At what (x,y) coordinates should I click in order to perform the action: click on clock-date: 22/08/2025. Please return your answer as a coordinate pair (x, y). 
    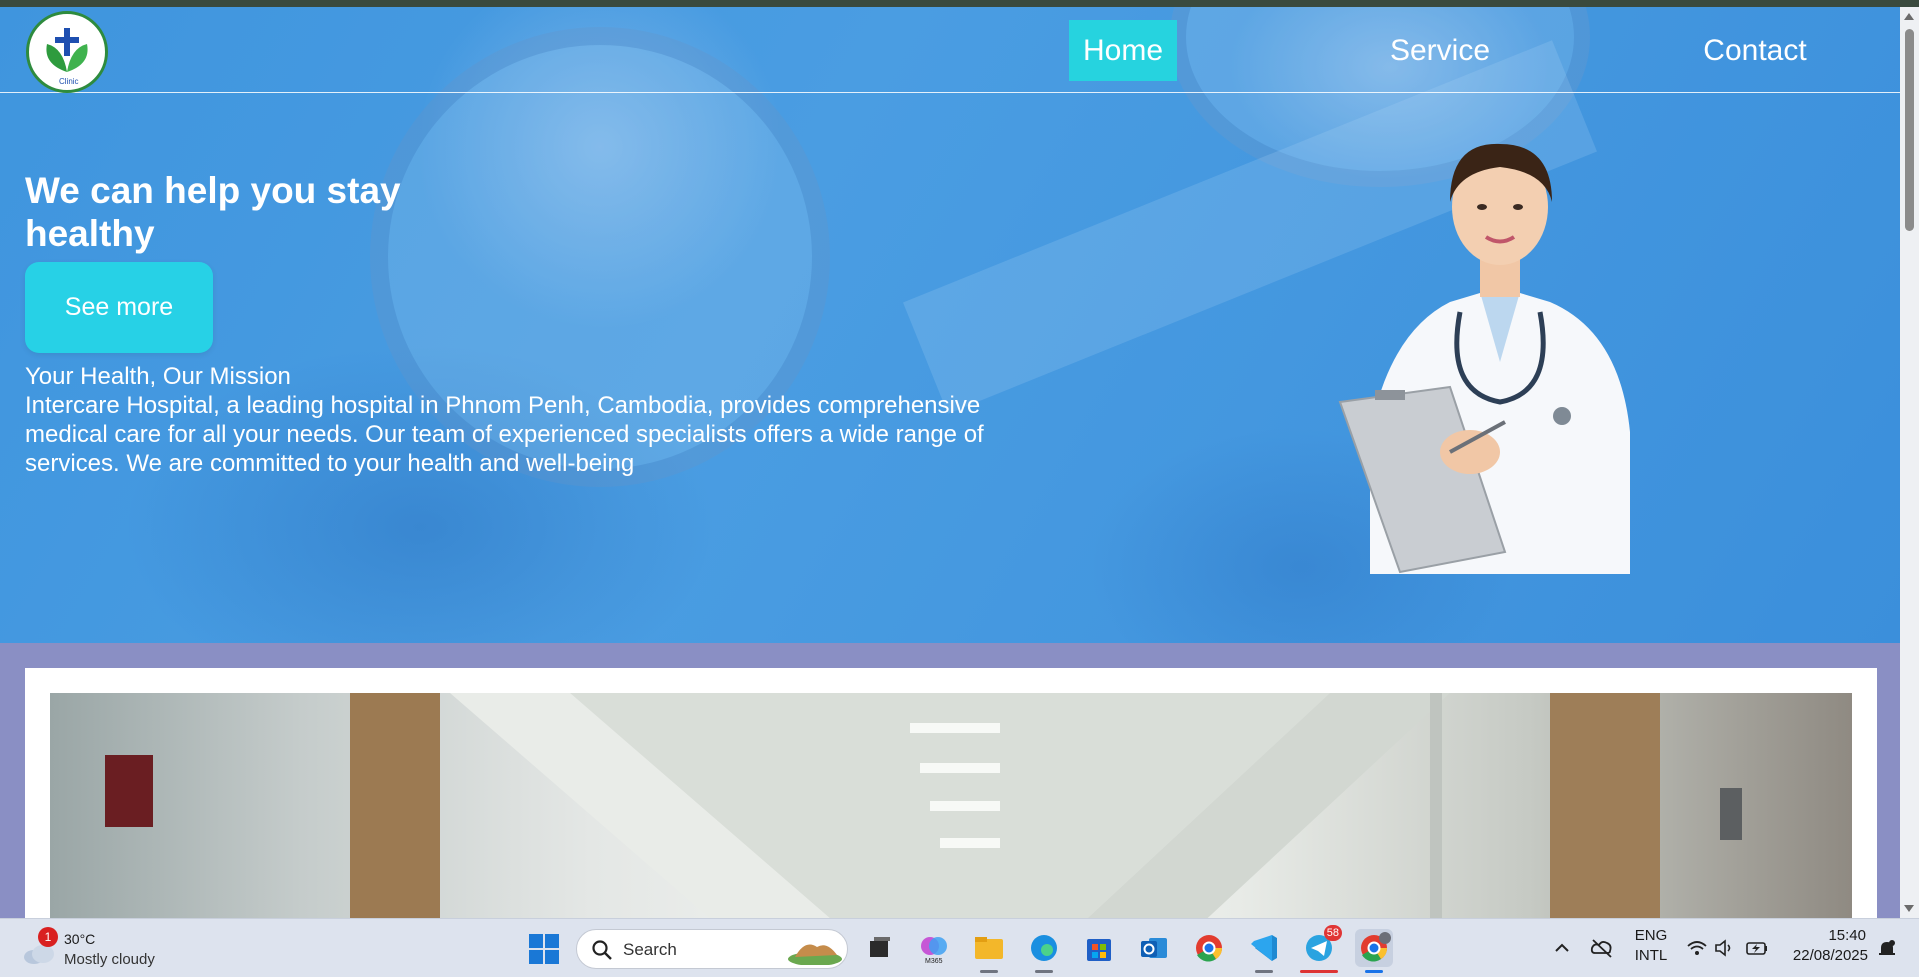
    Looking at the image, I should click on (1823, 955).